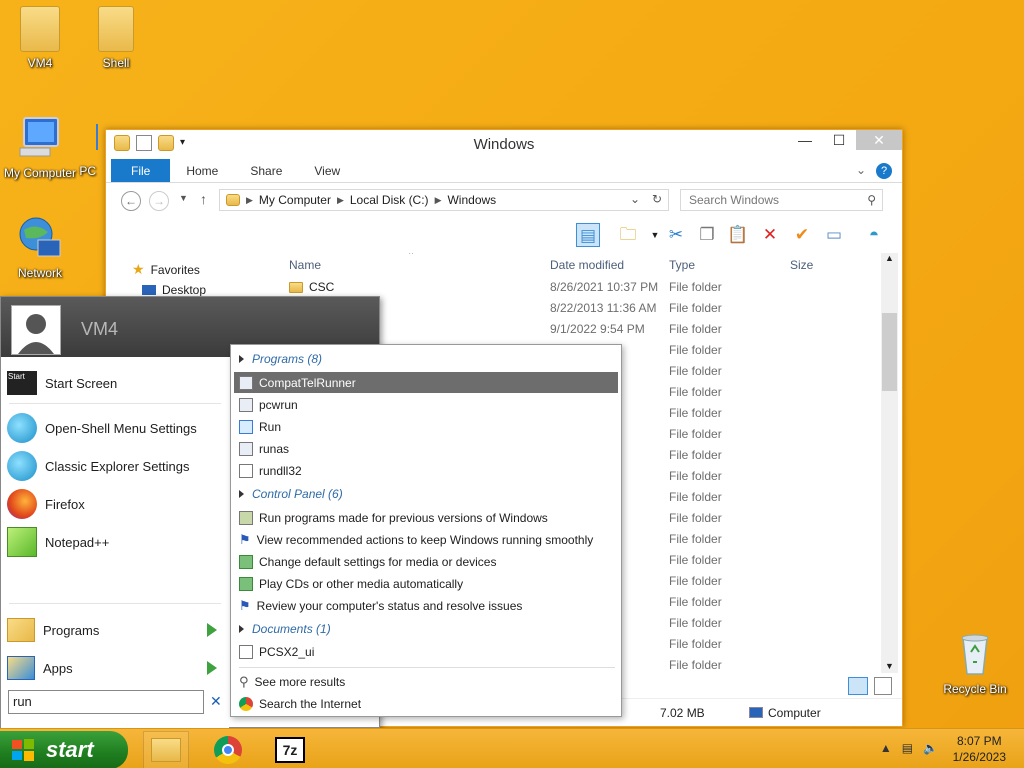  I want to click on scroll-down-icon: ▼, so click(889, 666).